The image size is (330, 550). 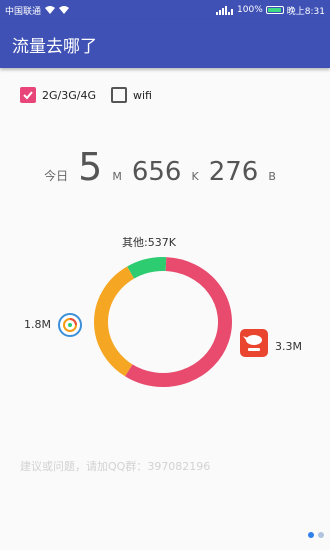 I want to click on page-dot-active, so click(x=311, y=535).